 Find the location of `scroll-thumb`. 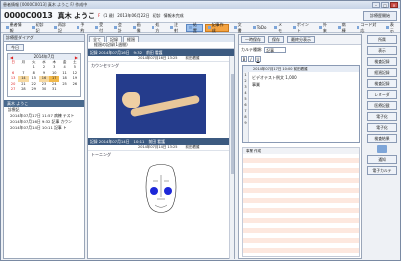

scroll-thumb is located at coordinates (232, 124).